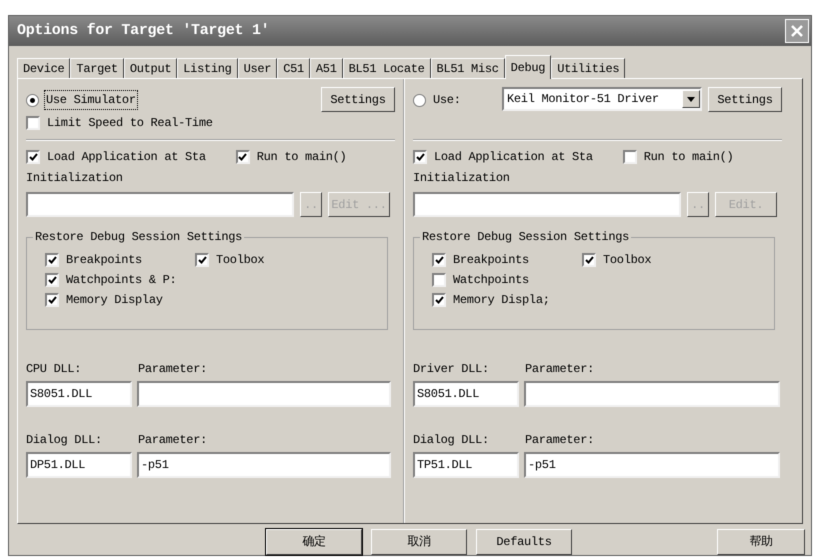  Describe the element at coordinates (466, 465) in the screenshot. I see `dll-field: TP51.DLL` at that location.